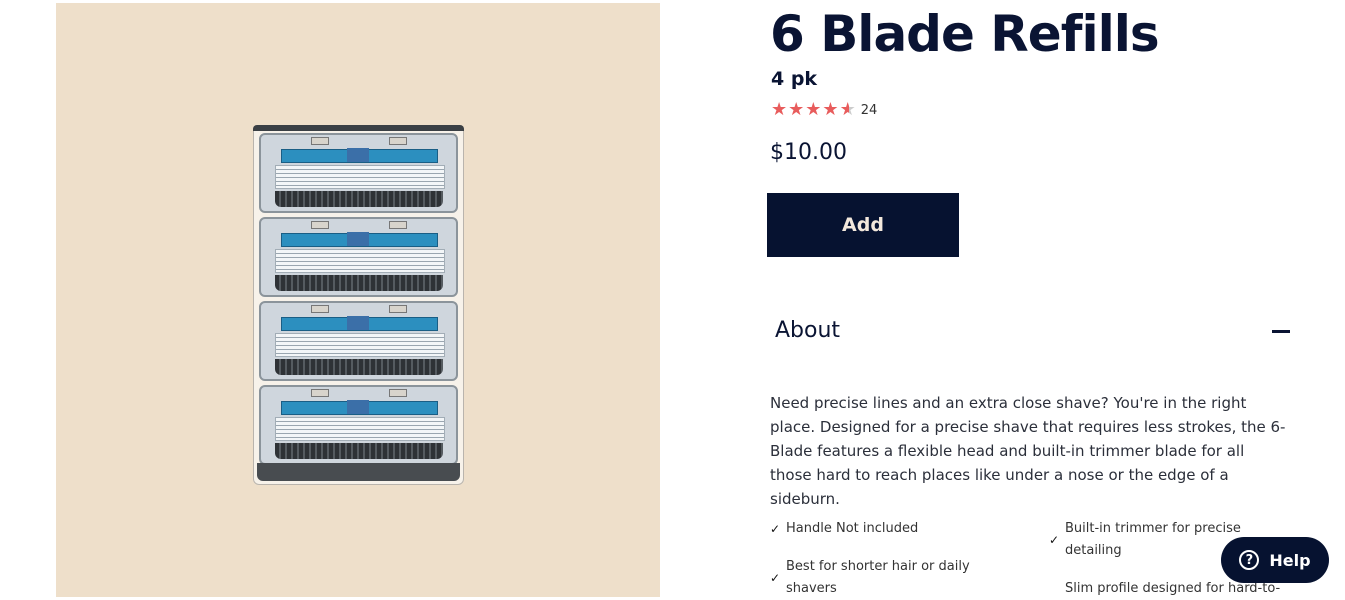 The width and height of the screenshot is (1345, 600). I want to click on product-title: 6 Blade Refills, so click(965, 34).